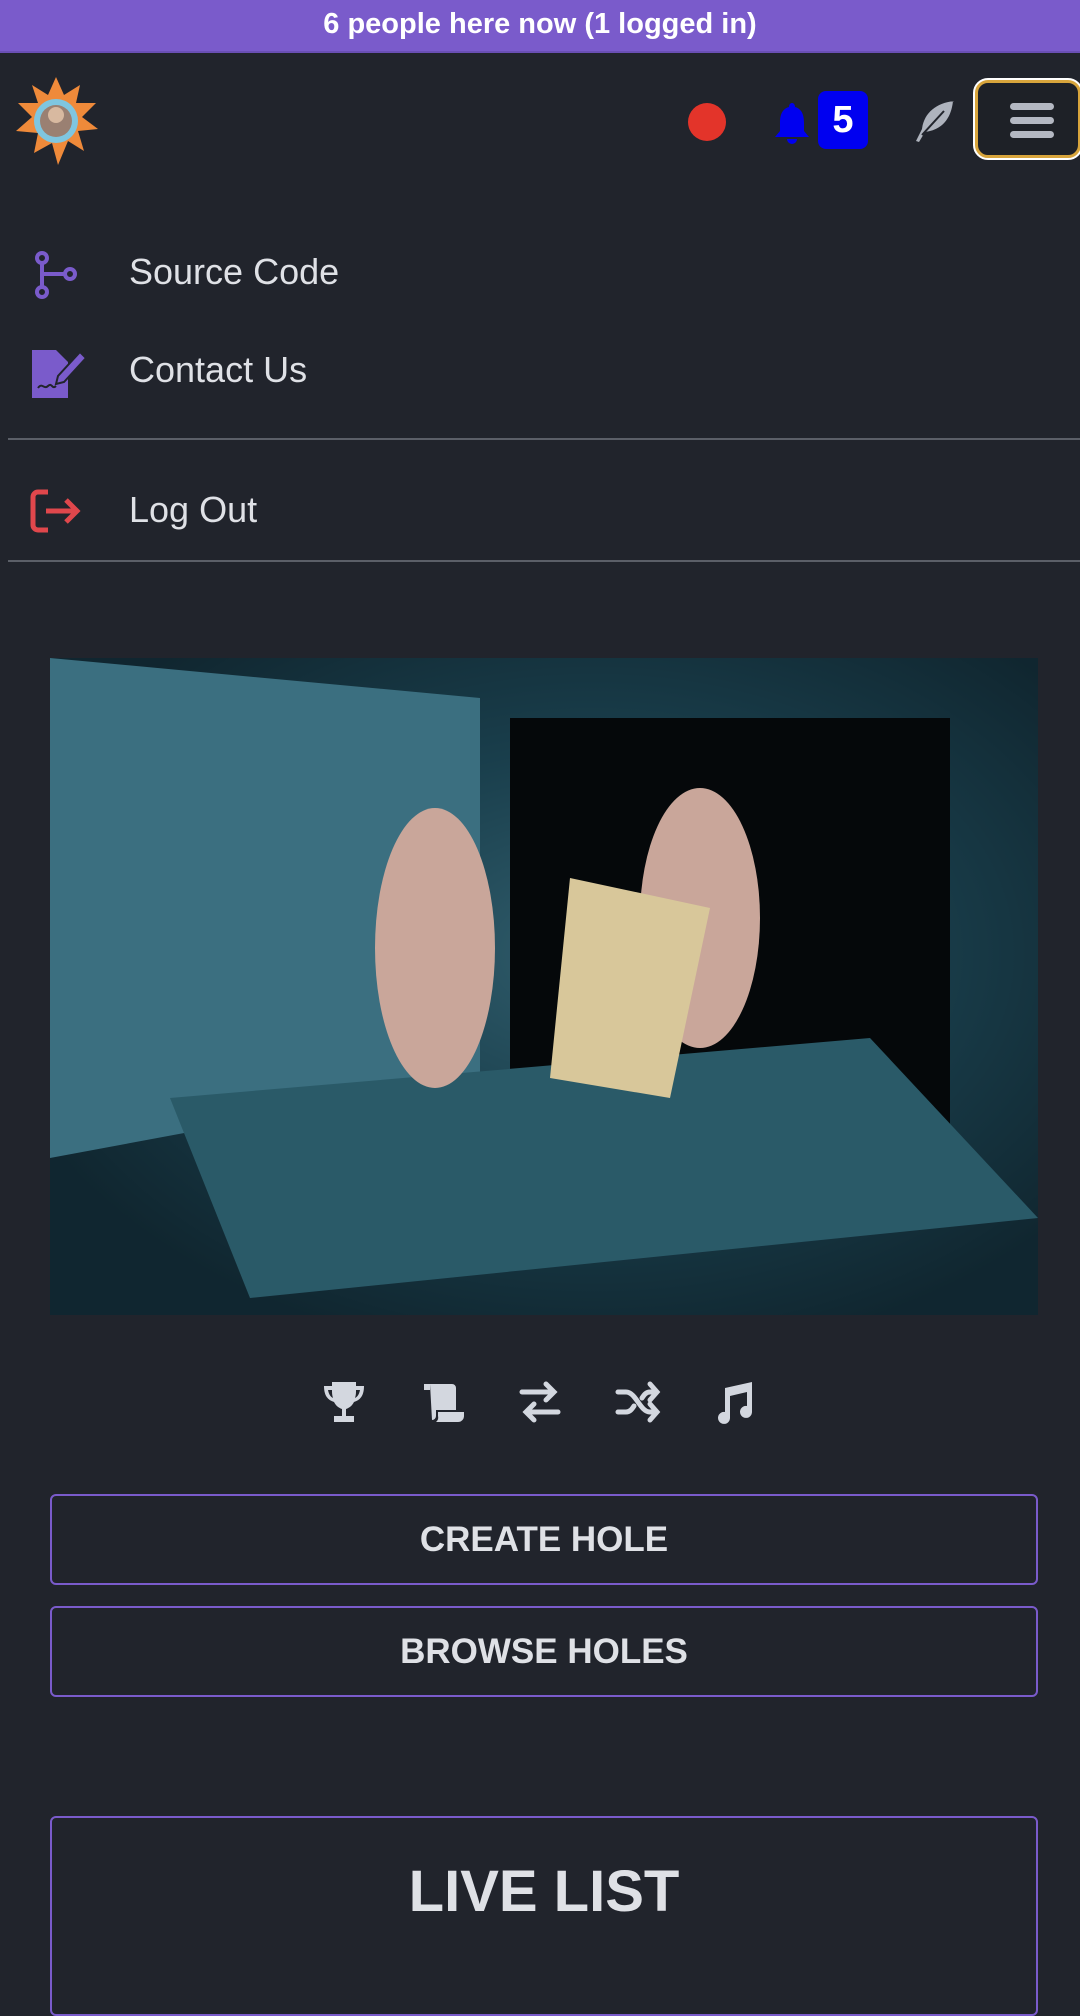 Image resolution: width=1080 pixels, height=2016 pixels. What do you see at coordinates (544, 1651) in the screenshot?
I see `browse-holes-button: BROWSE HOLES` at bounding box center [544, 1651].